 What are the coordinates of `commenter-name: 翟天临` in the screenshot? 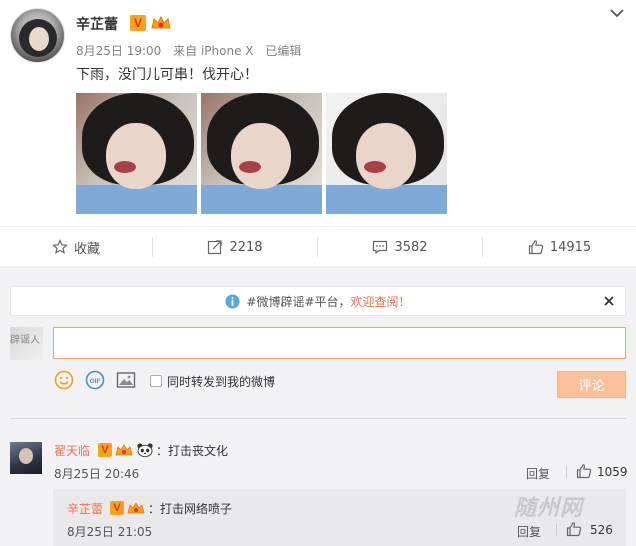 It's located at (72, 450).